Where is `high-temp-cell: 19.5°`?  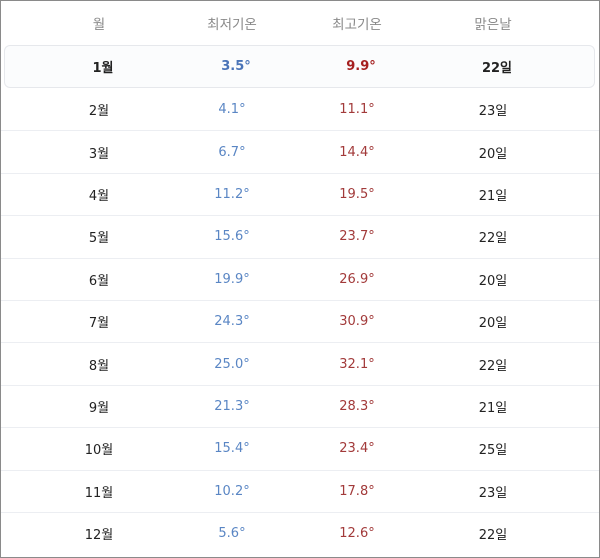 high-temp-cell: 19.5° is located at coordinates (357, 194).